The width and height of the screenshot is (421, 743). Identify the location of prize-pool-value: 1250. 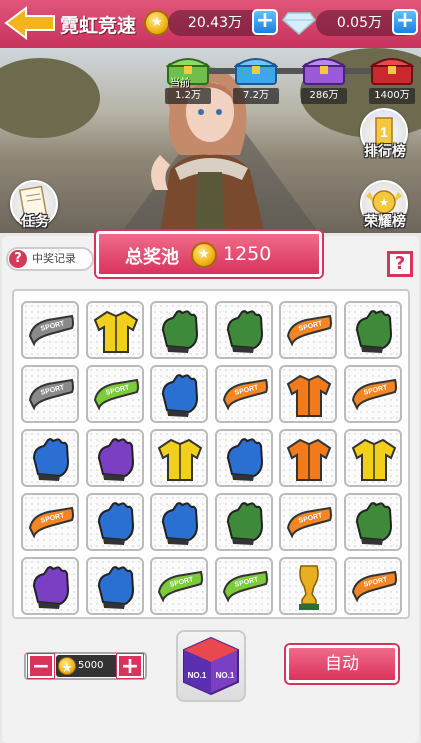
(247, 254).